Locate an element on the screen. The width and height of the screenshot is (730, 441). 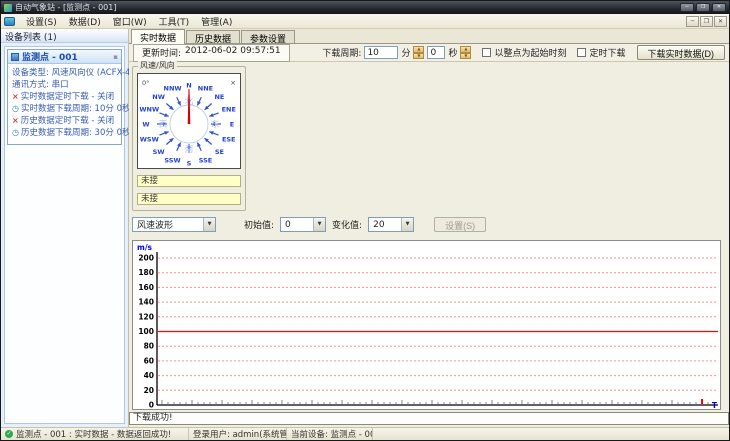
minutes-stepper: ▲ ▼ is located at coordinates (419, 52).